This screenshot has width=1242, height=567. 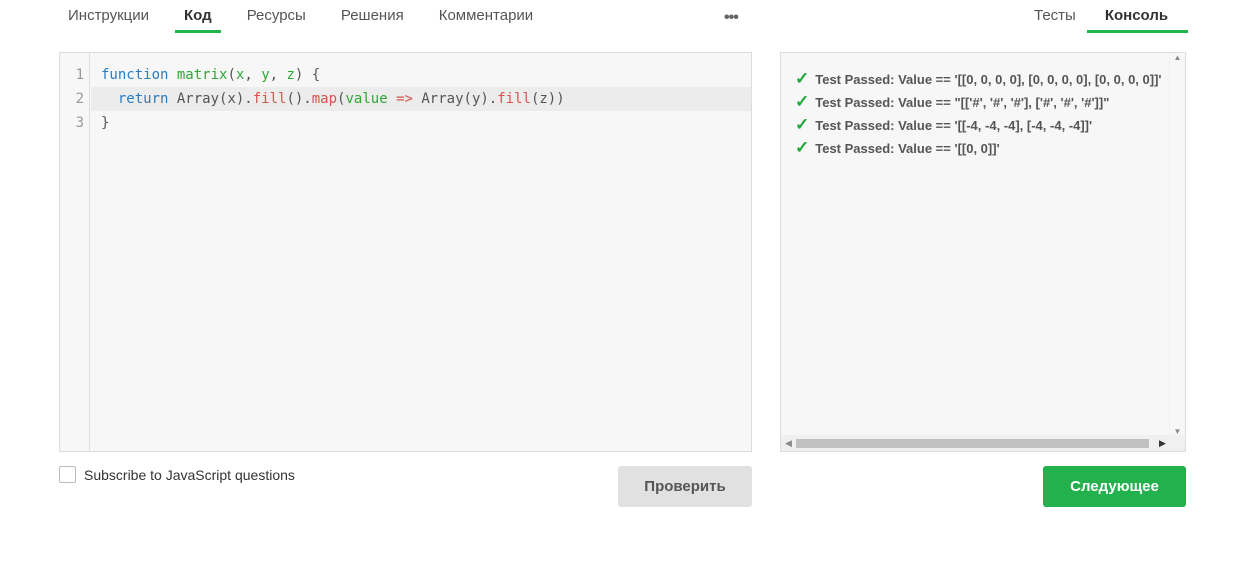 I want to click on more-options-icon: •••, so click(x=731, y=18).